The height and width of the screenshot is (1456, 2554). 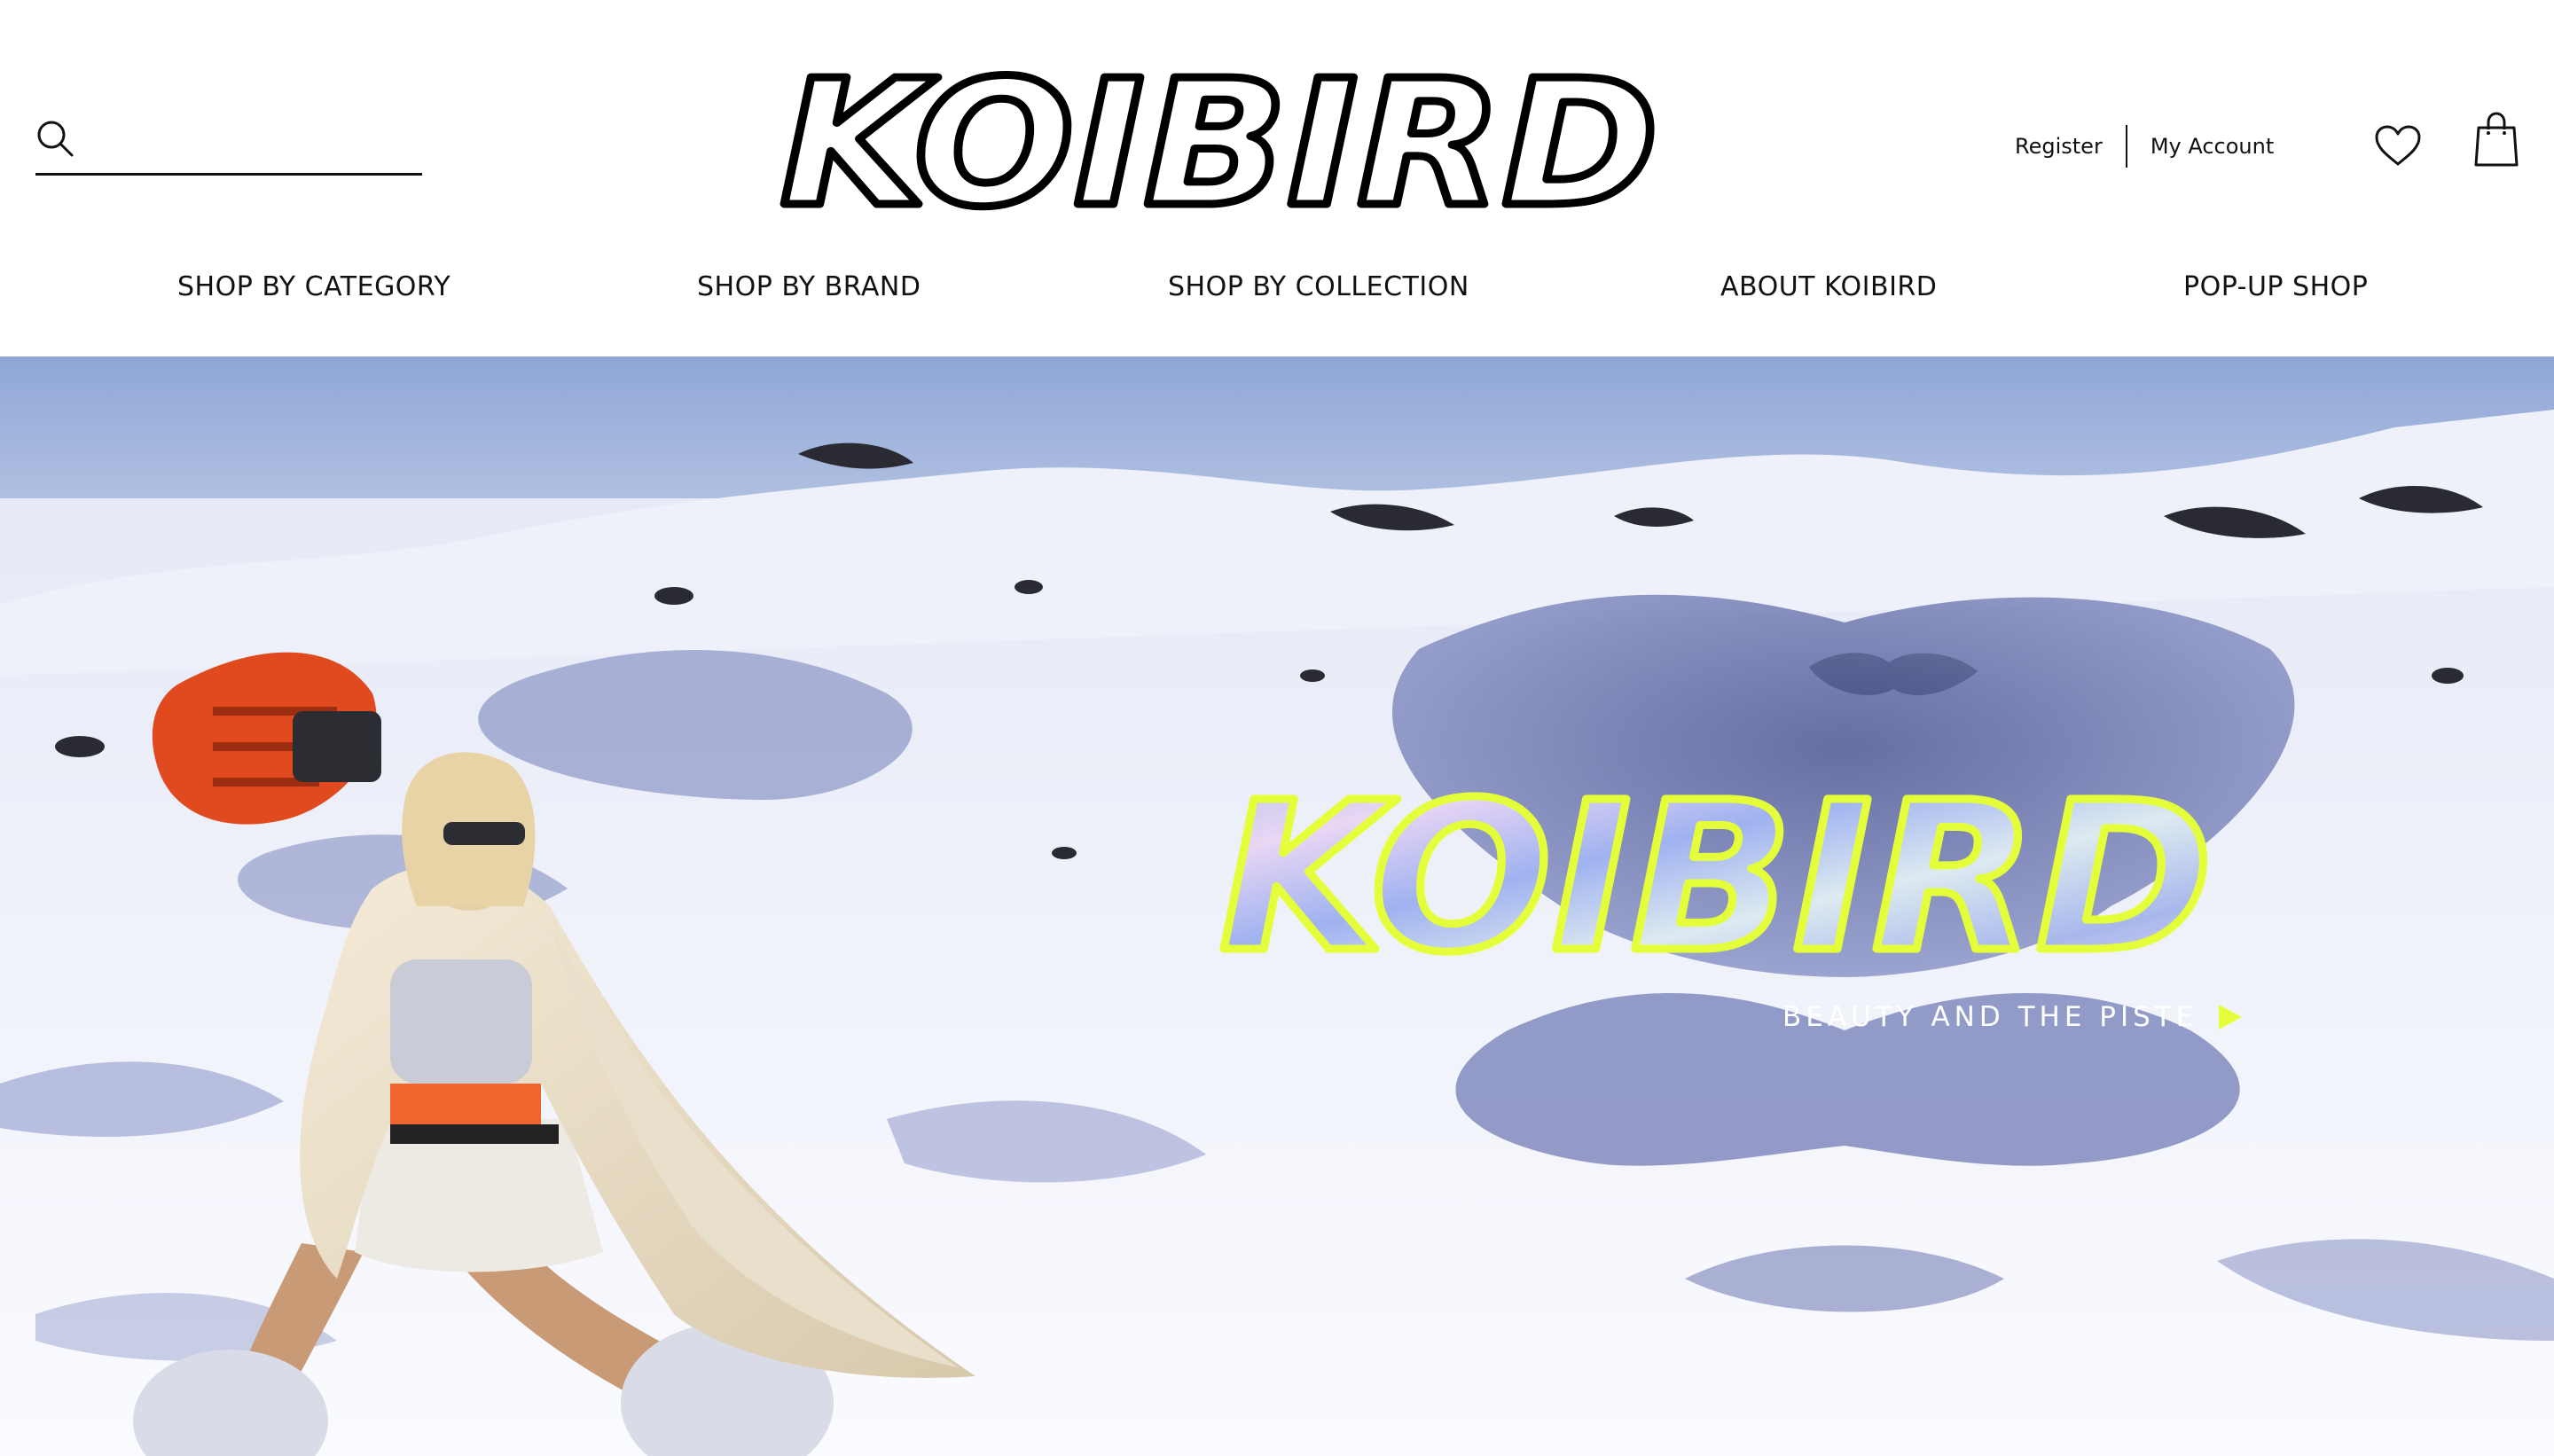 I want to click on shopping-bag-icon, so click(x=2496, y=140).